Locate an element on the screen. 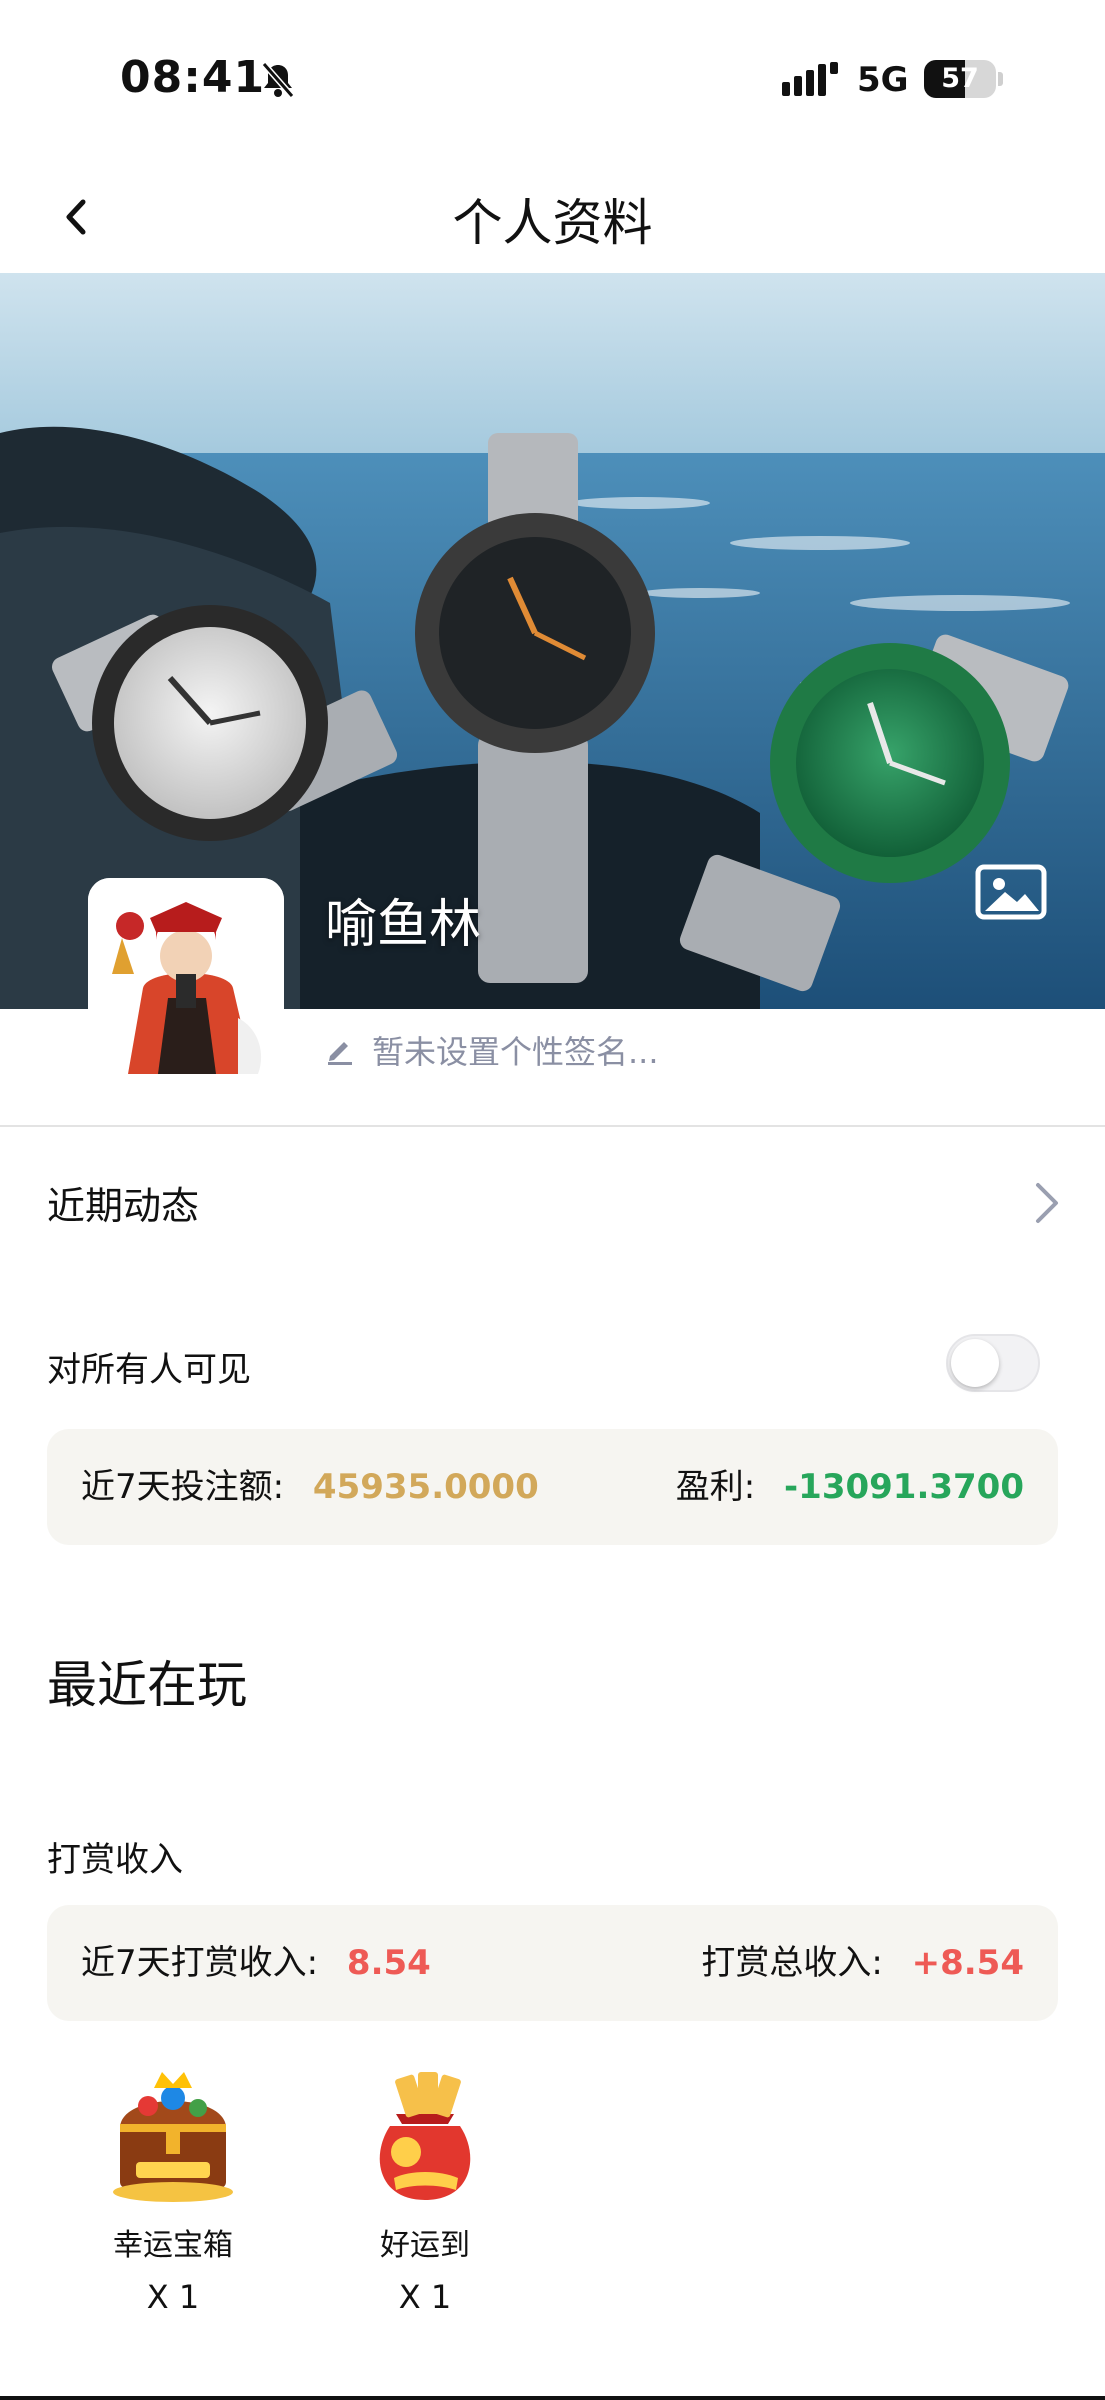  bet-stats-card: 近7天投注额: 45935.0000 盈利: -13091.3700 is located at coordinates (552, 1487).